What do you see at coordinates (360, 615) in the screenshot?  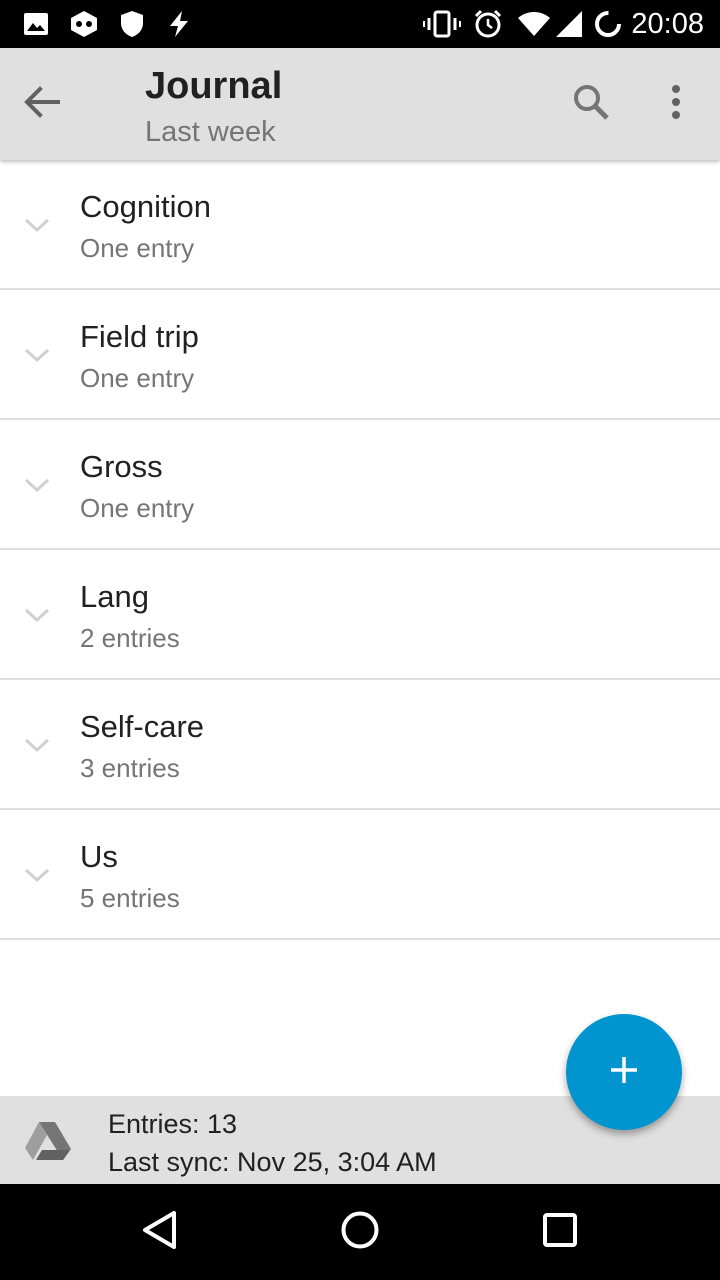 I see `list-item: Lang 2 entries` at bounding box center [360, 615].